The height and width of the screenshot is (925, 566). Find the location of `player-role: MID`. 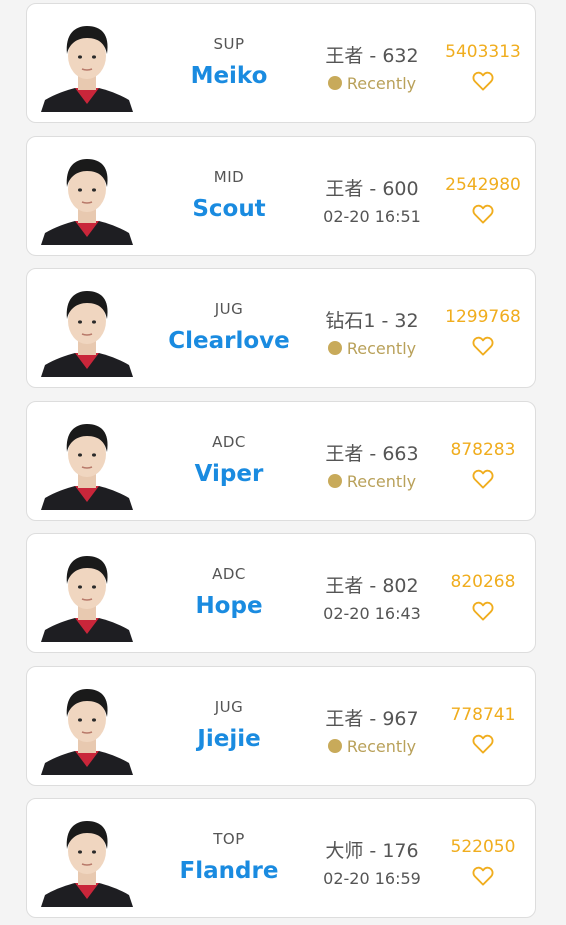

player-role: MID is located at coordinates (229, 177).